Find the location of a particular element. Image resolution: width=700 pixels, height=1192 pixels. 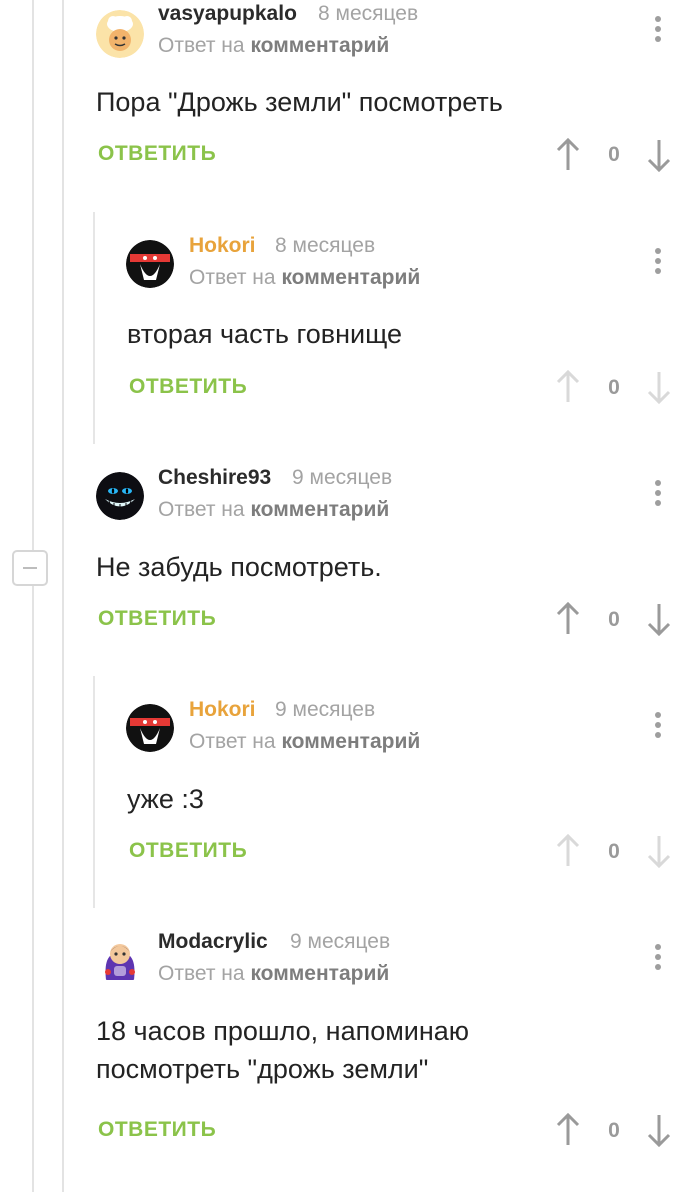

chef-icon is located at coordinates (120, 34).